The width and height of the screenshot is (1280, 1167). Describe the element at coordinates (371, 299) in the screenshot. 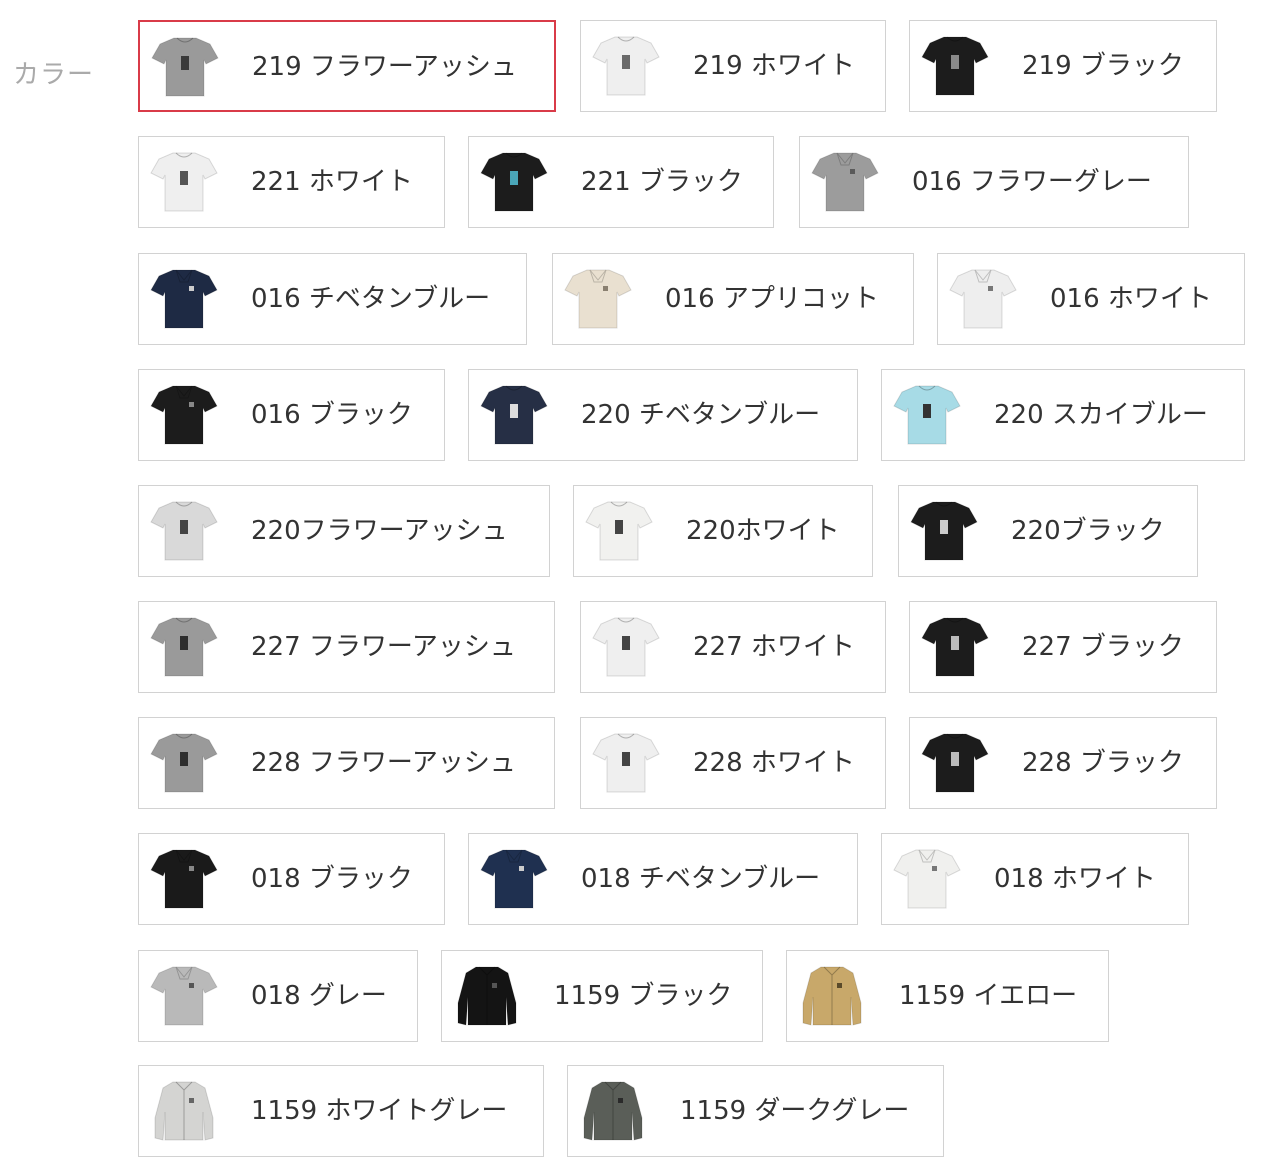

I see `color-option-label: 016 チベタンブルー` at that location.